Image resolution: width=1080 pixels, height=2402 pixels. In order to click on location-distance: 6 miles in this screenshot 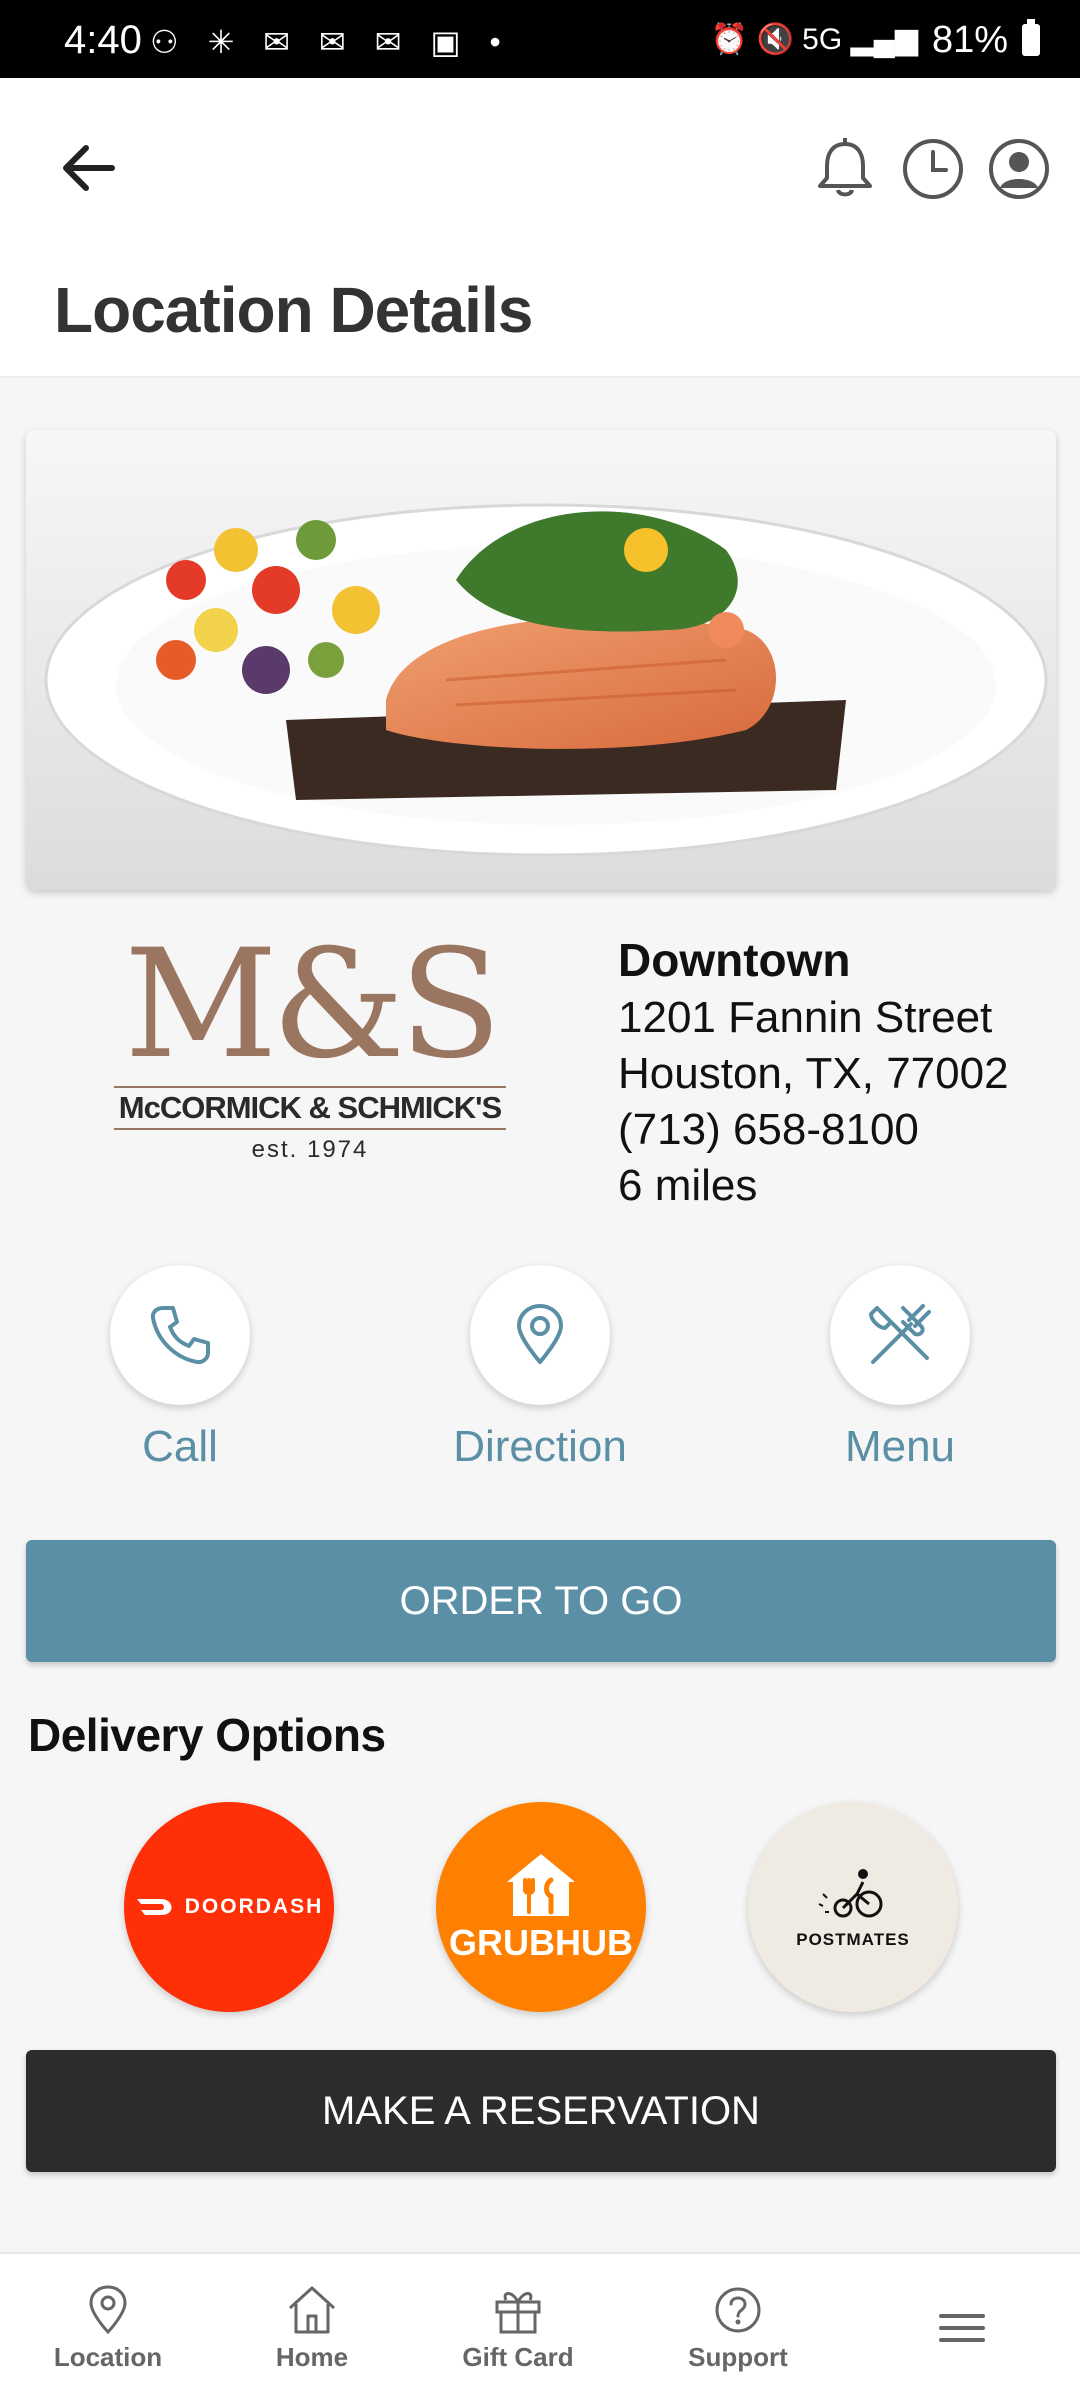, I will do `click(688, 1185)`.